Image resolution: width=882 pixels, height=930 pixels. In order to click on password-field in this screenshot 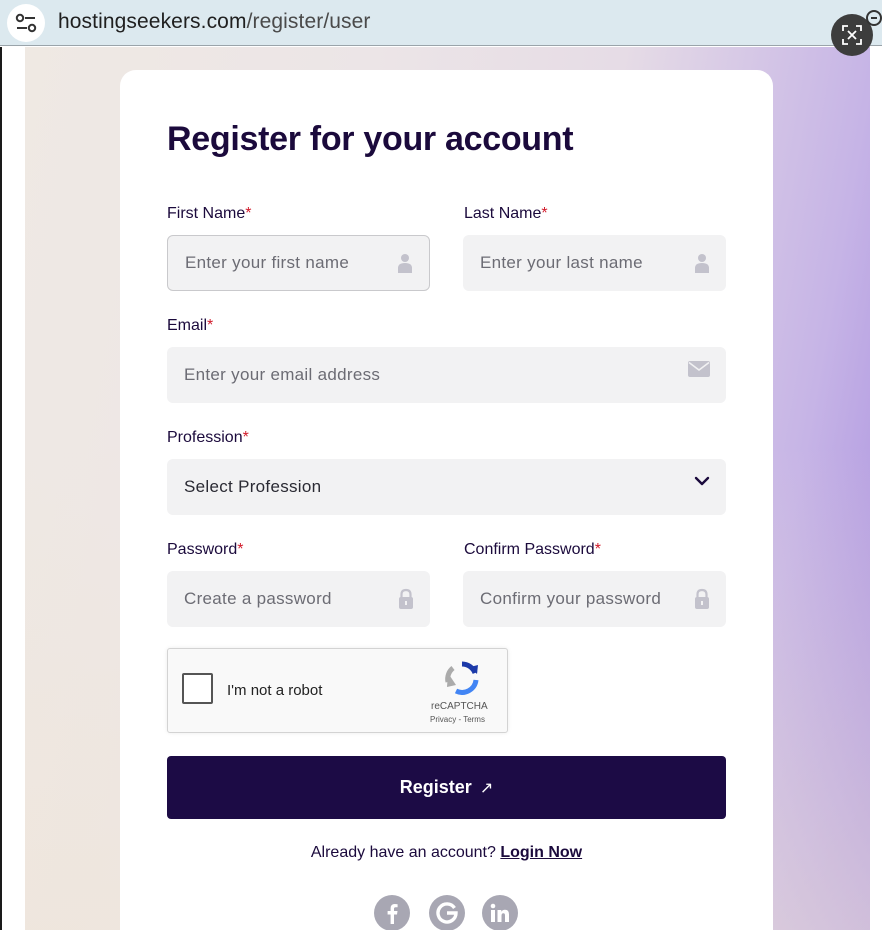, I will do `click(298, 599)`.